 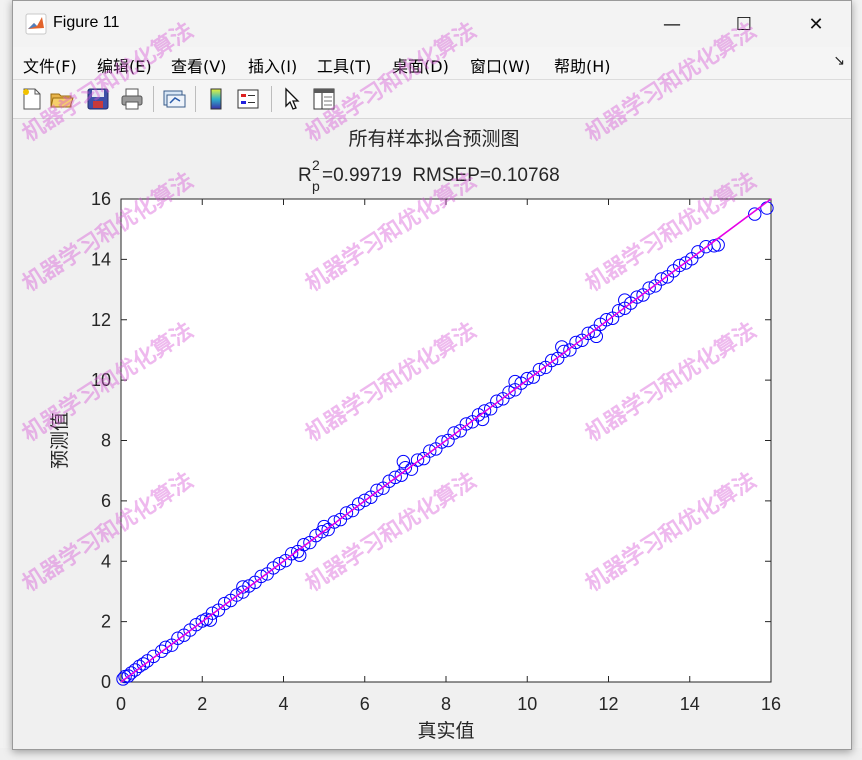 I want to click on menu-view: 查看(V), so click(x=198, y=65).